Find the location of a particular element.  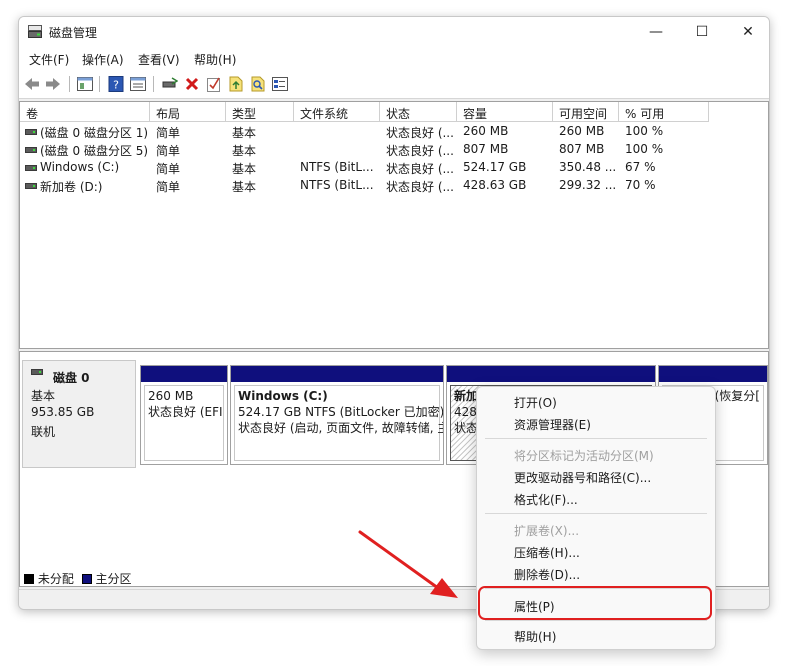

volume-percent-free: 67 % is located at coordinates (640, 167).